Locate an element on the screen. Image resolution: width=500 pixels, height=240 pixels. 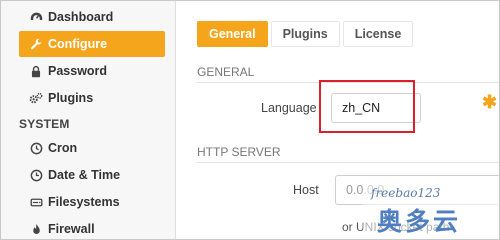
lock-icon is located at coordinates (36, 71).